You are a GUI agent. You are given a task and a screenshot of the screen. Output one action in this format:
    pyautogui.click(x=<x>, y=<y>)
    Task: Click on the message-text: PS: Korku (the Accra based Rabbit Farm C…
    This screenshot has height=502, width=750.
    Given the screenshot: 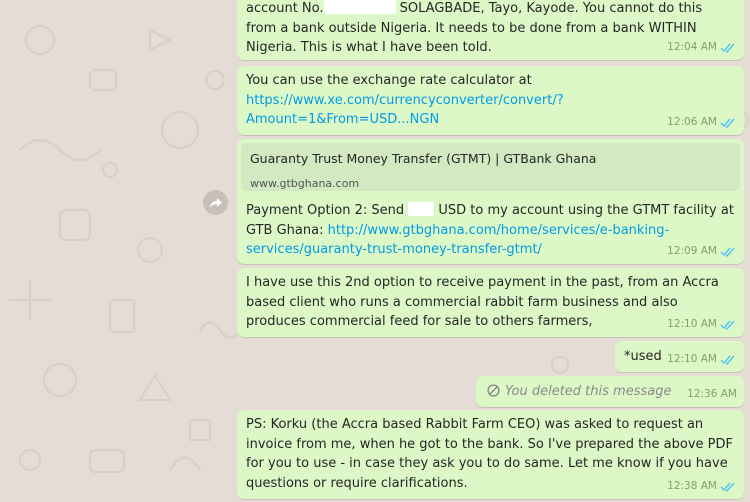 What is the action you would take?
    pyautogui.click(x=489, y=454)
    